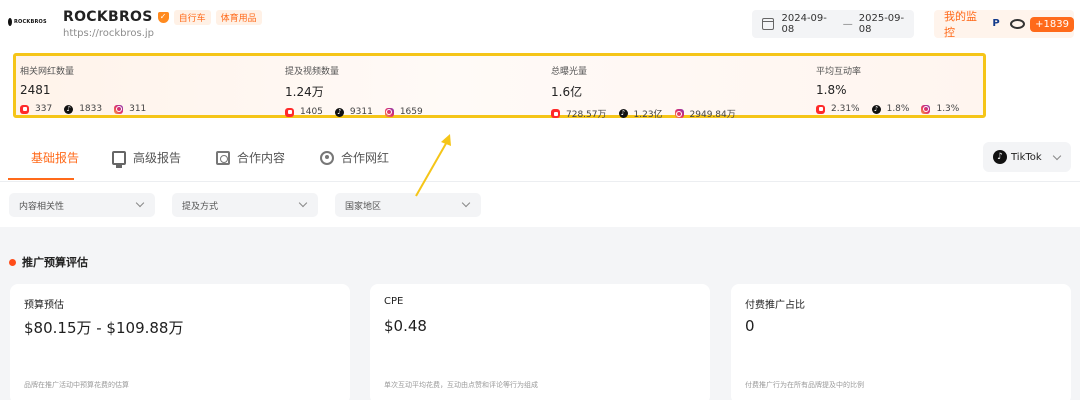 The width and height of the screenshot is (1080, 400). I want to click on stat-label: 总曝光量, so click(569, 72).